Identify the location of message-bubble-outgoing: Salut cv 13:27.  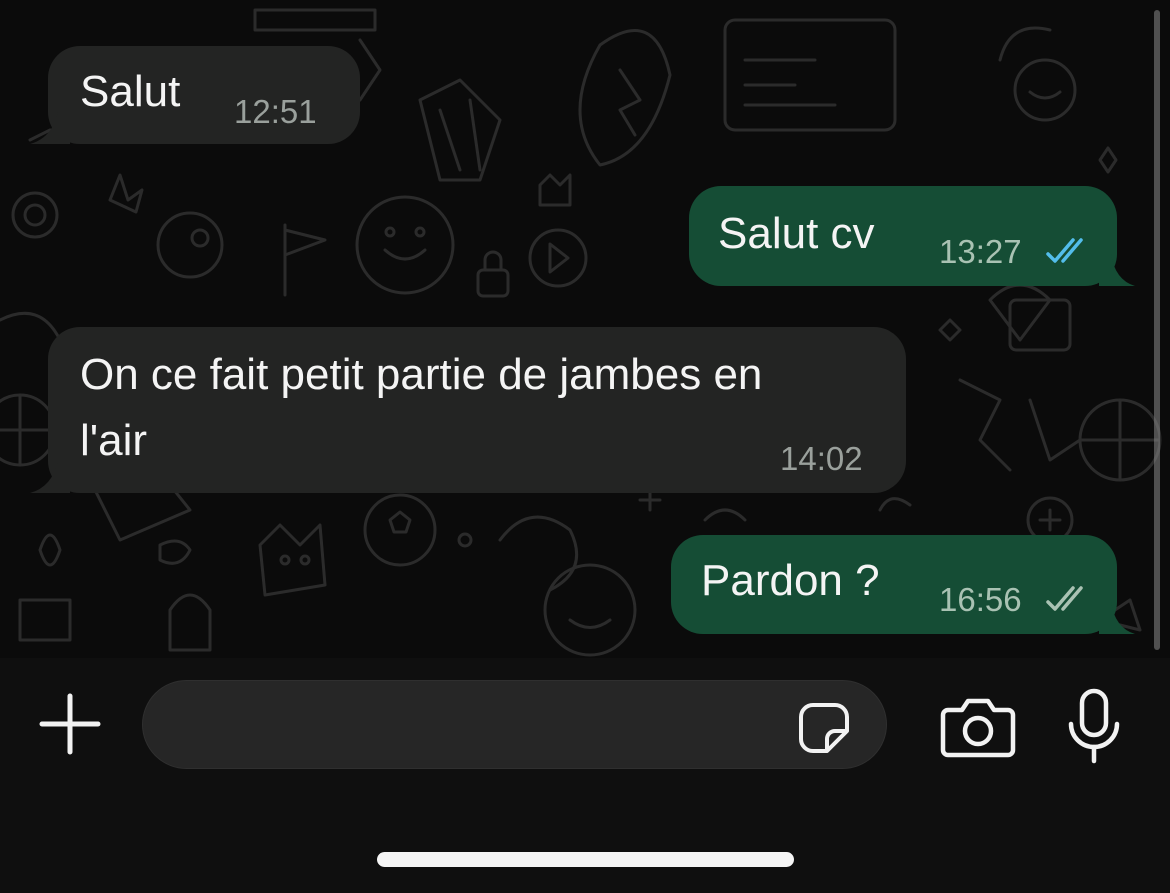
(912, 236).